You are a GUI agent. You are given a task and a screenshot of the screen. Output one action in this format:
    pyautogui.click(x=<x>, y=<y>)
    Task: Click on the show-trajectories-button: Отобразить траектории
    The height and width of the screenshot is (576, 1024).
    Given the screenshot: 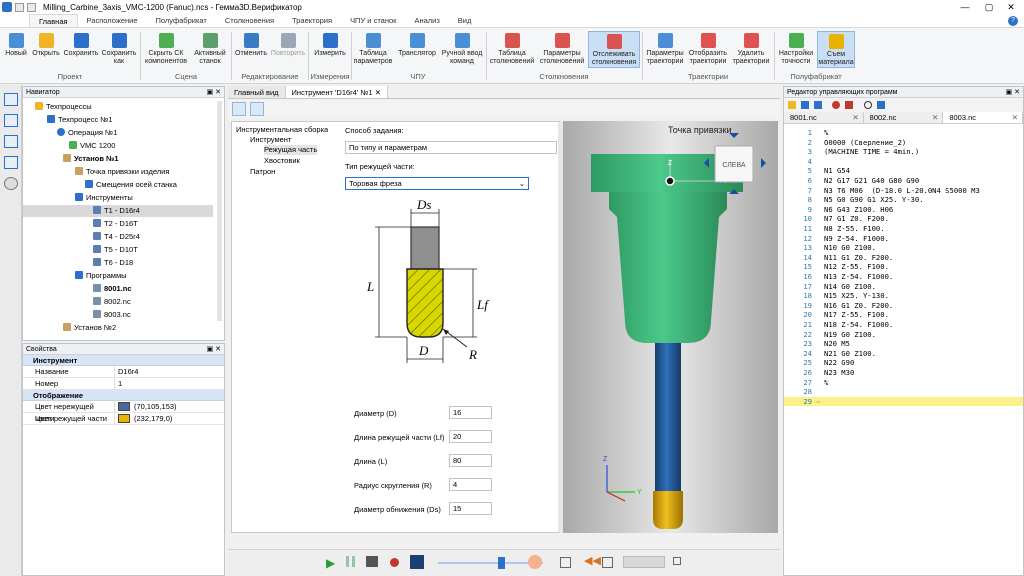 What is the action you would take?
    pyautogui.click(x=708, y=48)
    